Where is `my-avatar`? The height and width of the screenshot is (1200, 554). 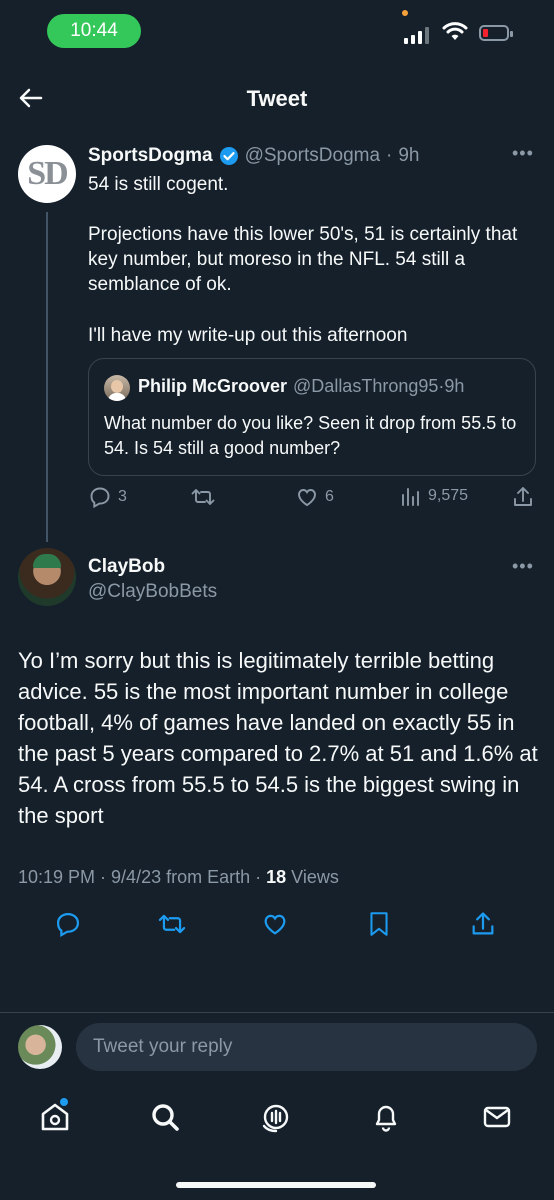 my-avatar is located at coordinates (40, 1047).